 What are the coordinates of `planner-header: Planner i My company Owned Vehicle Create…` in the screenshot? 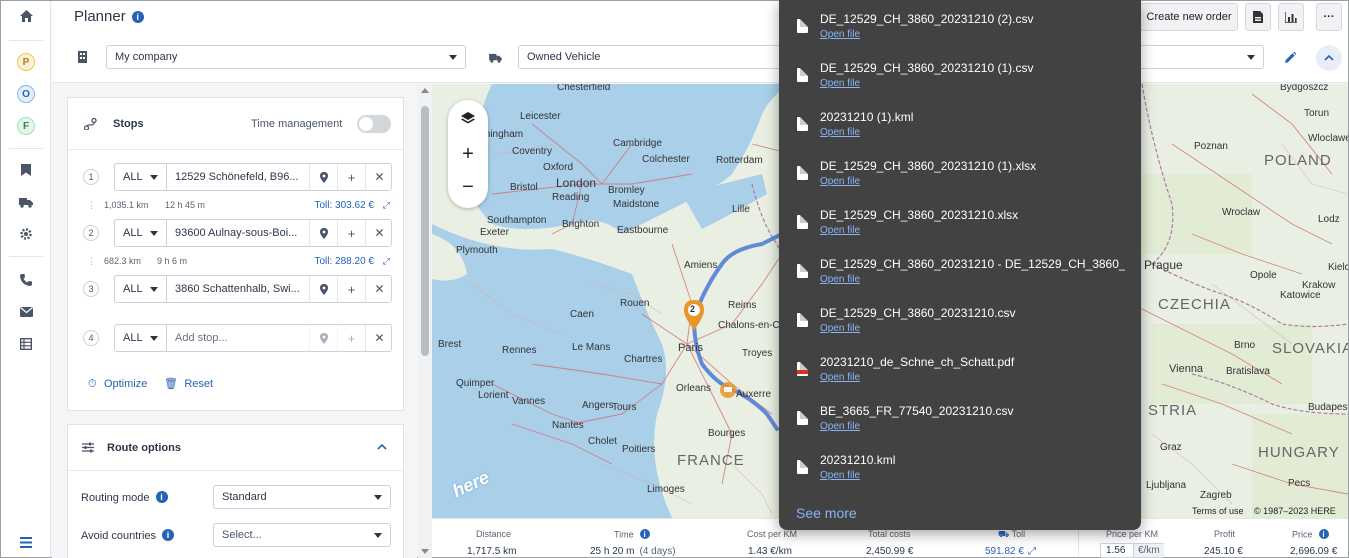 It's located at (700, 42).